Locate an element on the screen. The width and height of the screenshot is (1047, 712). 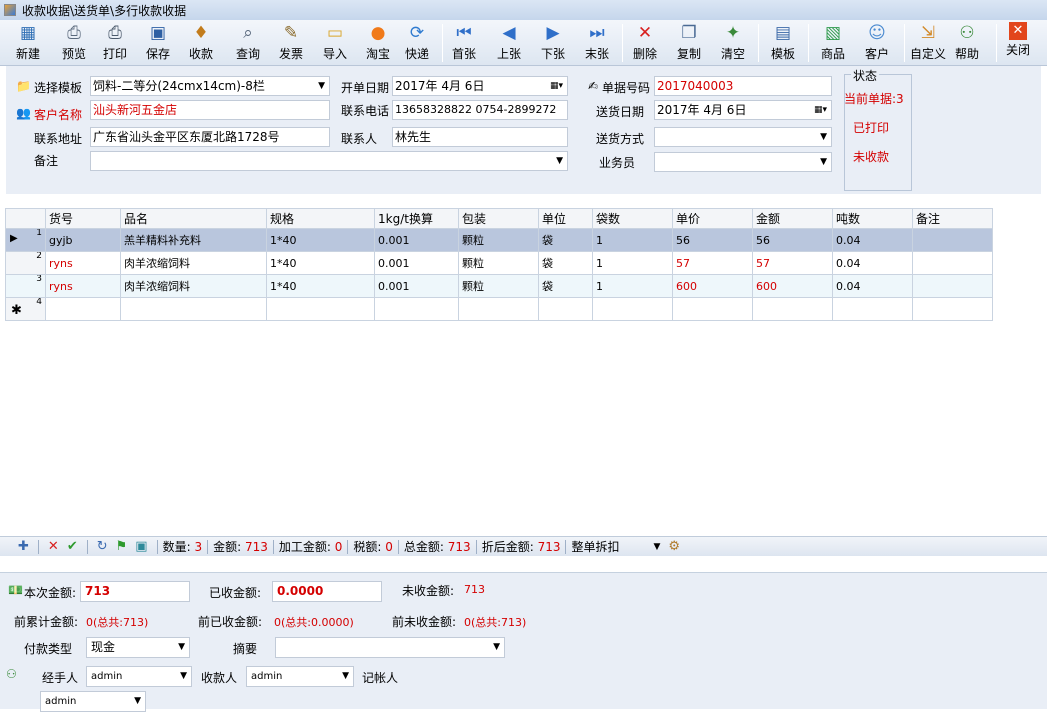
column-header: 金额 is located at coordinates (792, 218).